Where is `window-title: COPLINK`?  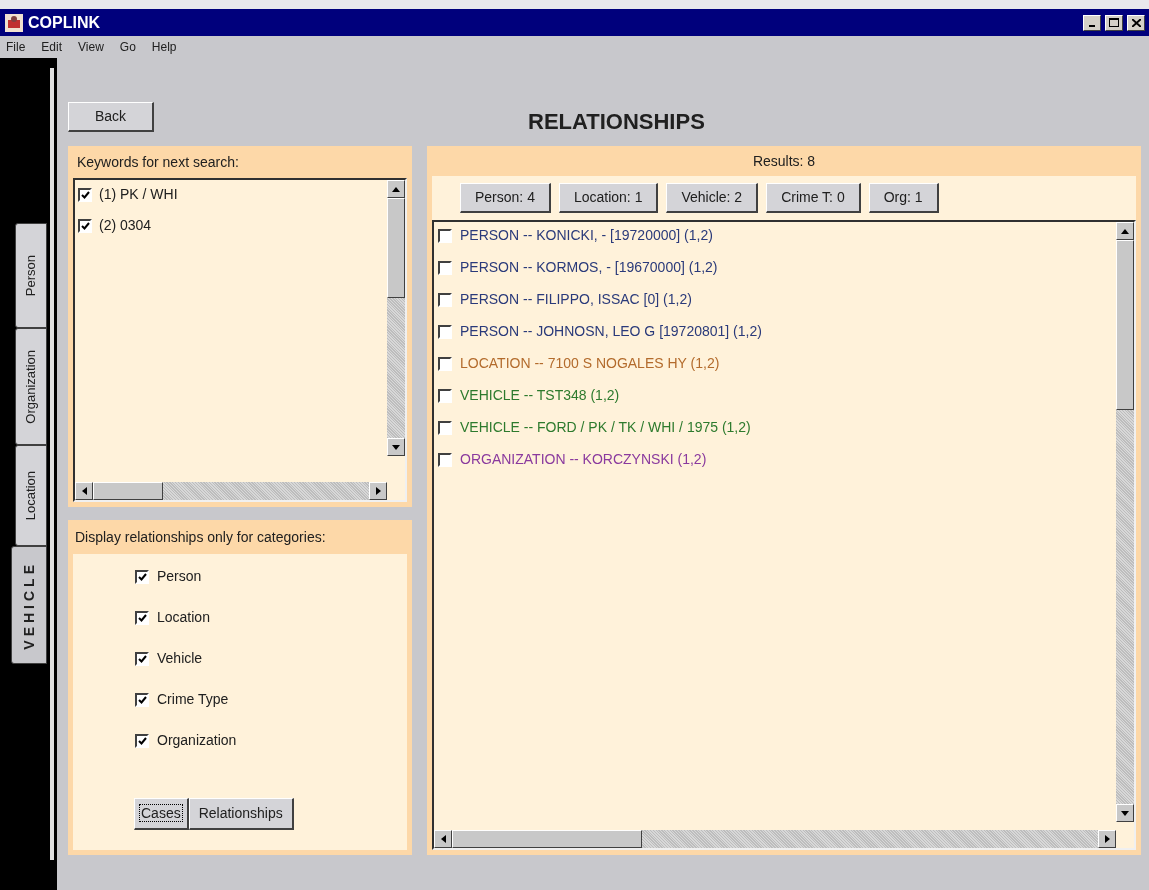
window-title: COPLINK is located at coordinates (64, 22).